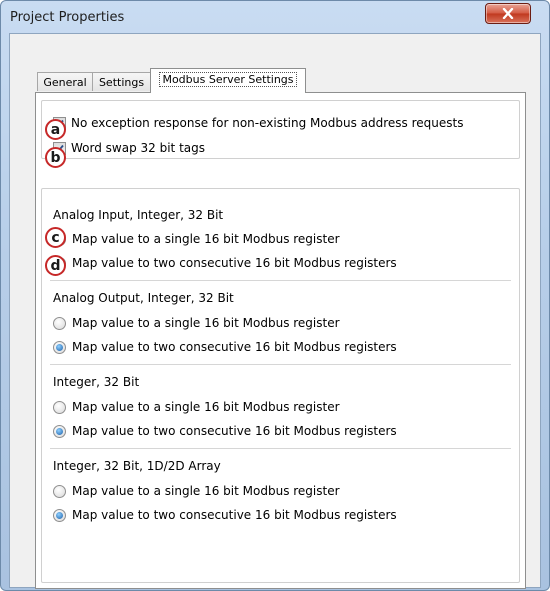  I want to click on close-button, so click(508, 13).